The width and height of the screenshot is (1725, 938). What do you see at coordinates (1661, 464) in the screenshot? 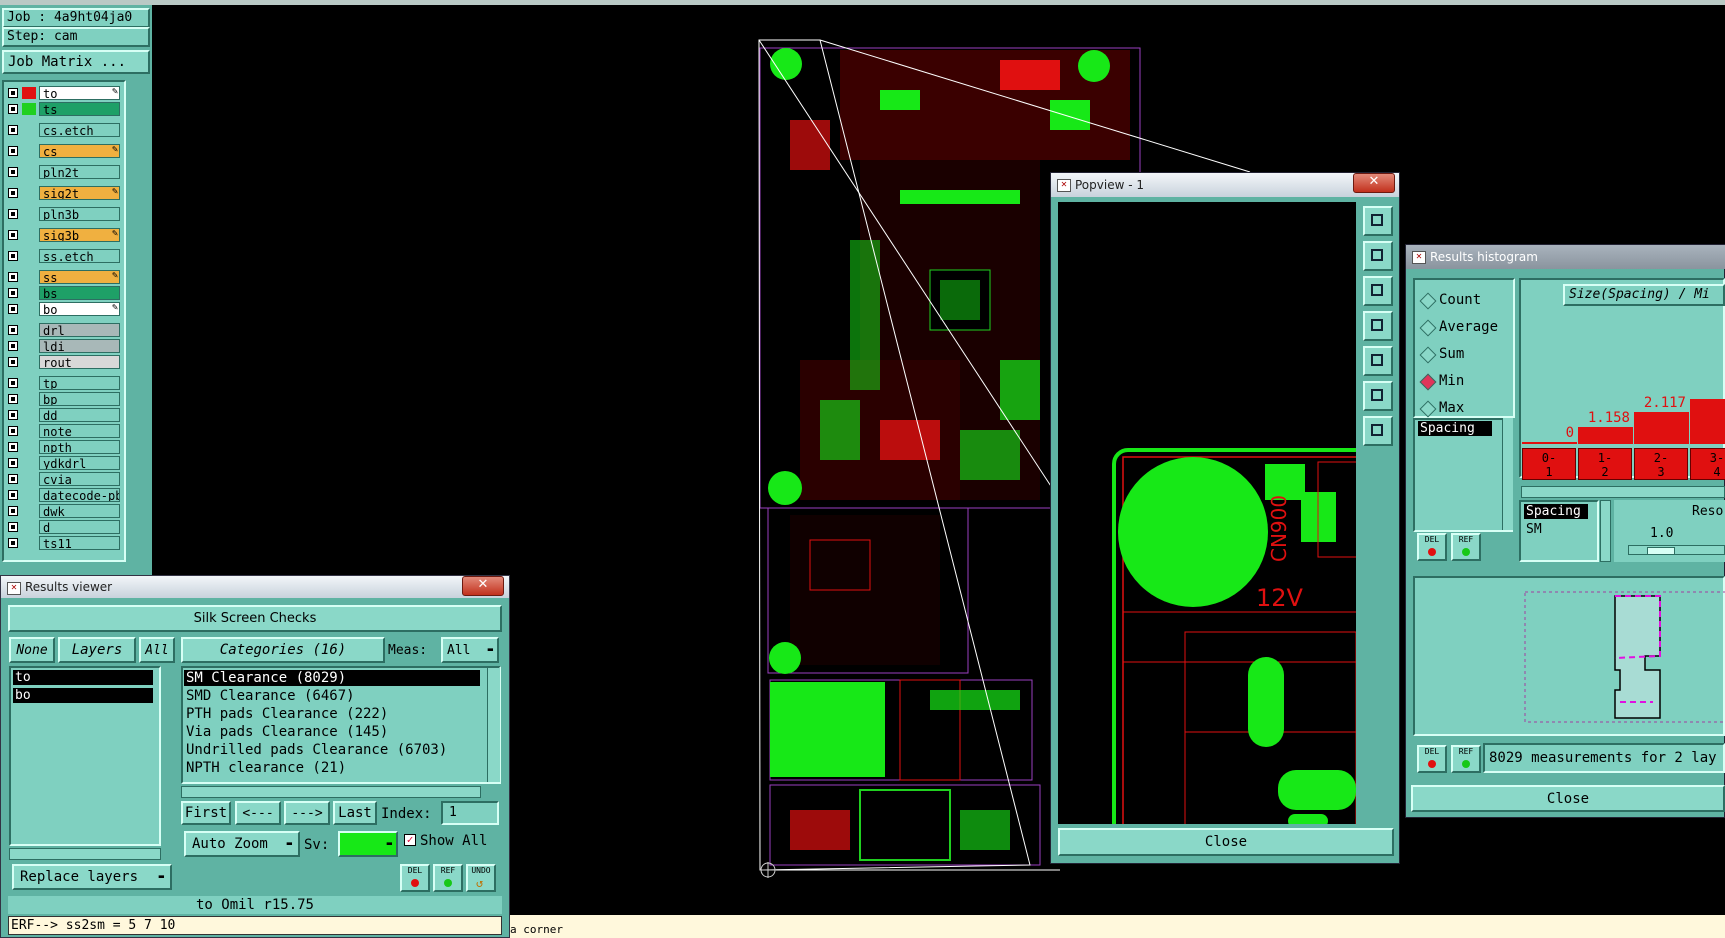
I see `histogram-bin-label: 2- 3` at bounding box center [1661, 464].